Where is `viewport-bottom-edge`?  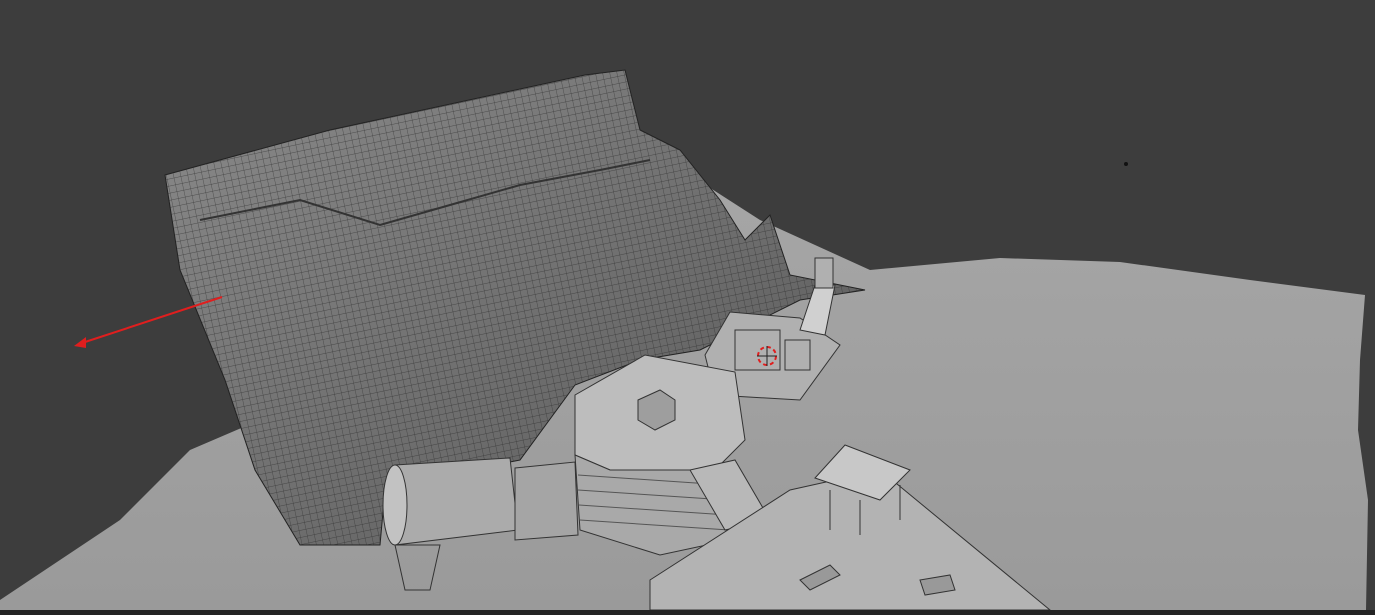 viewport-bottom-edge is located at coordinates (687, 612).